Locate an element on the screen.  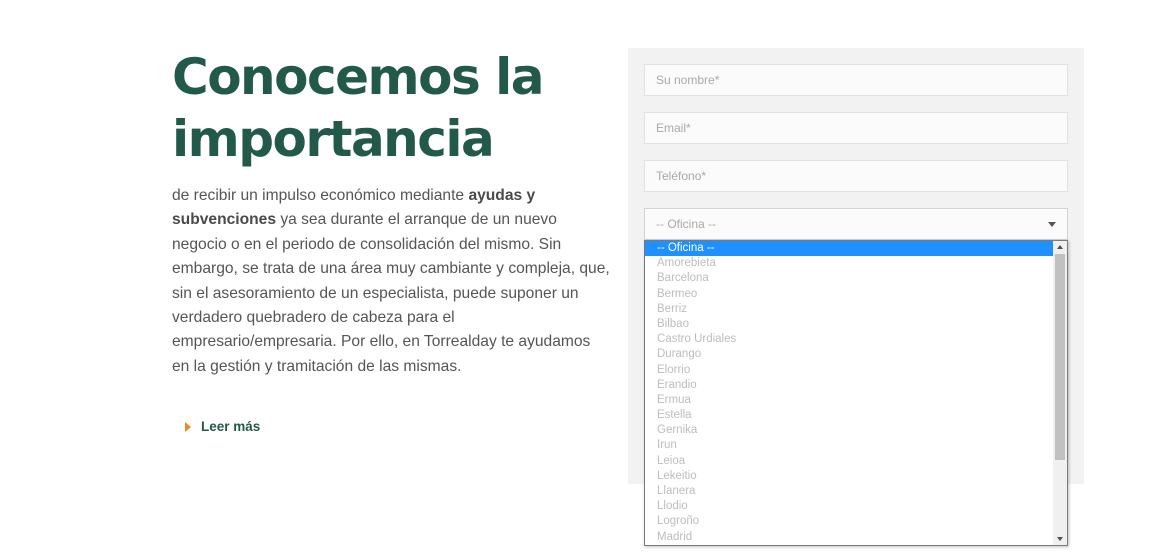
office-option: Bermeo is located at coordinates (849, 294).